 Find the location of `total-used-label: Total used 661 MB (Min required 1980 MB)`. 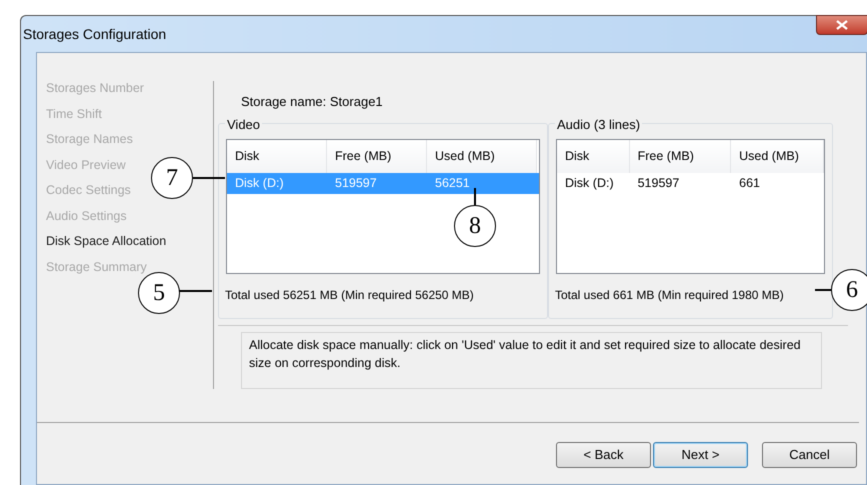

total-used-label: Total used 661 MB (Min required 1980 MB) is located at coordinates (669, 295).